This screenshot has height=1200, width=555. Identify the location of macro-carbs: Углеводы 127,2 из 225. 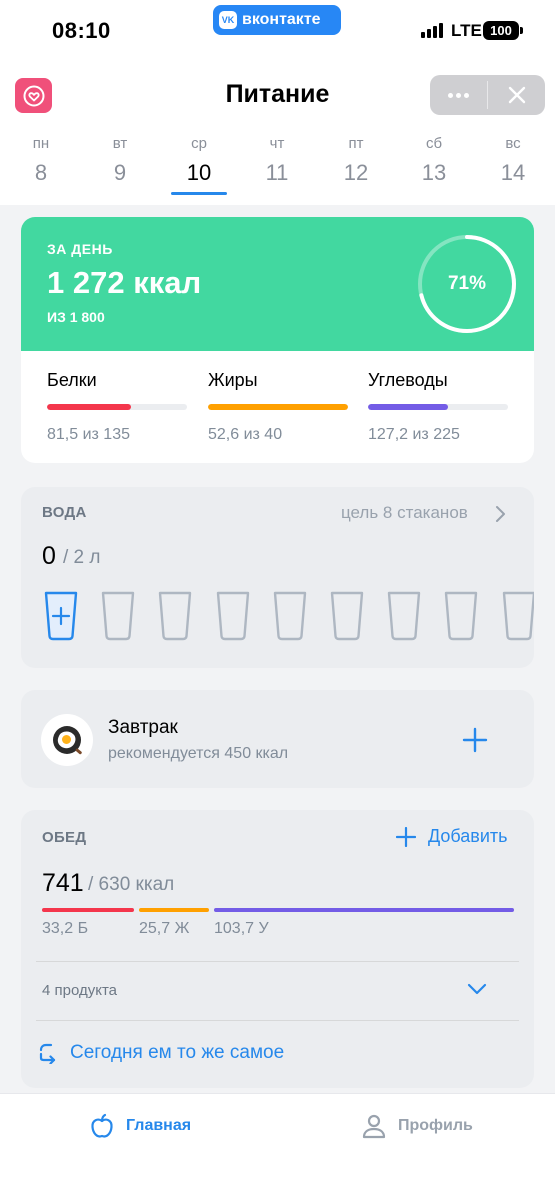
(438, 407).